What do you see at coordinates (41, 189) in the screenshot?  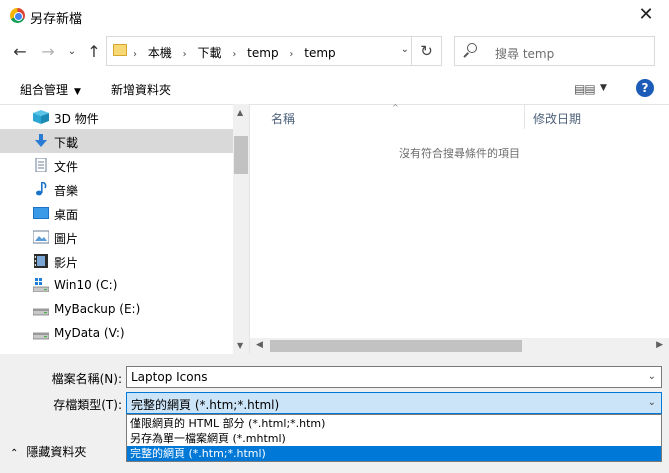 I see `music-icon` at bounding box center [41, 189].